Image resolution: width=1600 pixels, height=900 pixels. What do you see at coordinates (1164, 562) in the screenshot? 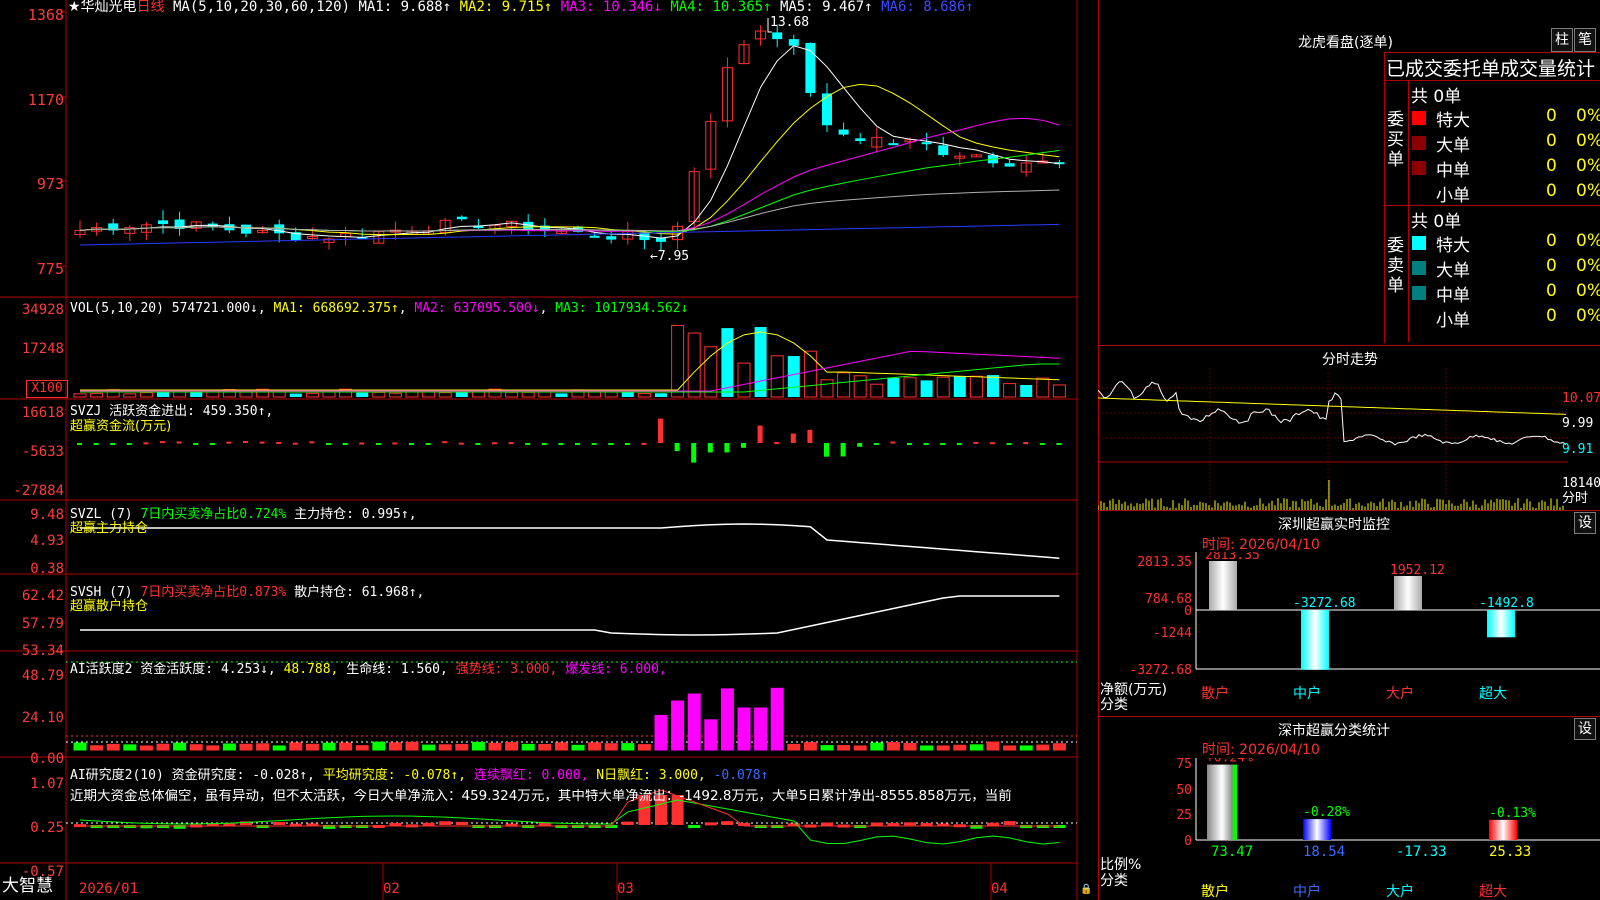
I see `monitor-tick: 2813.35` at bounding box center [1164, 562].